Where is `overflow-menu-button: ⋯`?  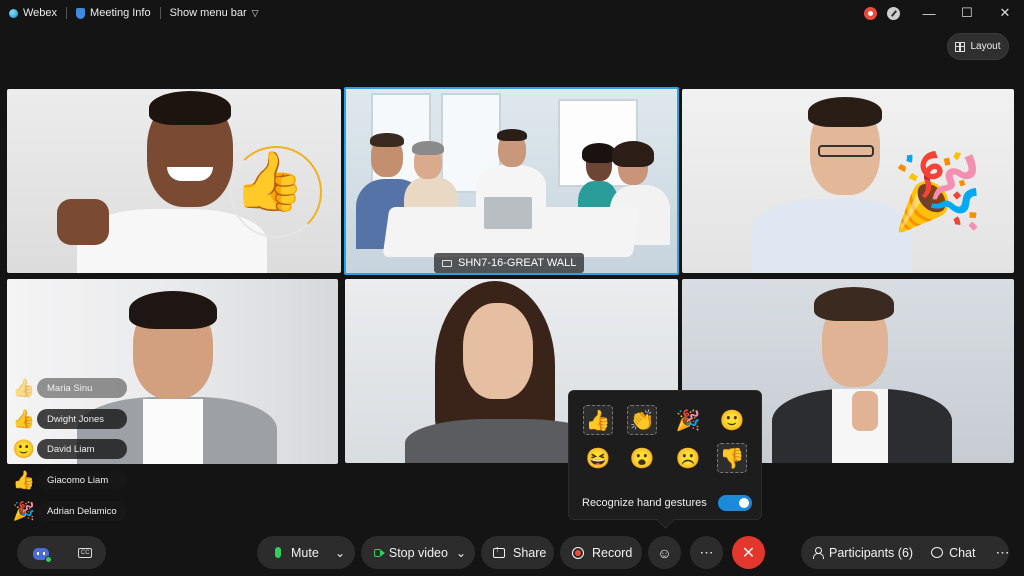 overflow-menu-button: ⋯ is located at coordinates (1002, 552).